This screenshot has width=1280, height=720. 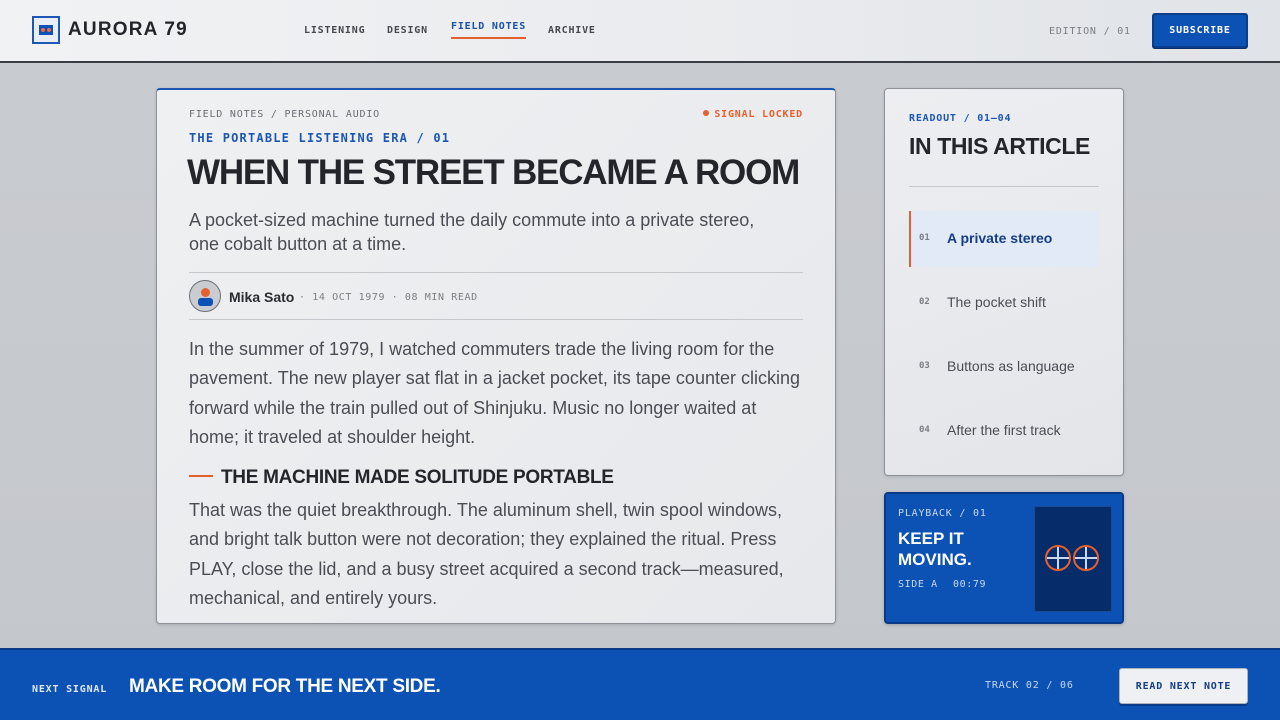 I want to click on playback-side: SIDE A, so click(x=918, y=584).